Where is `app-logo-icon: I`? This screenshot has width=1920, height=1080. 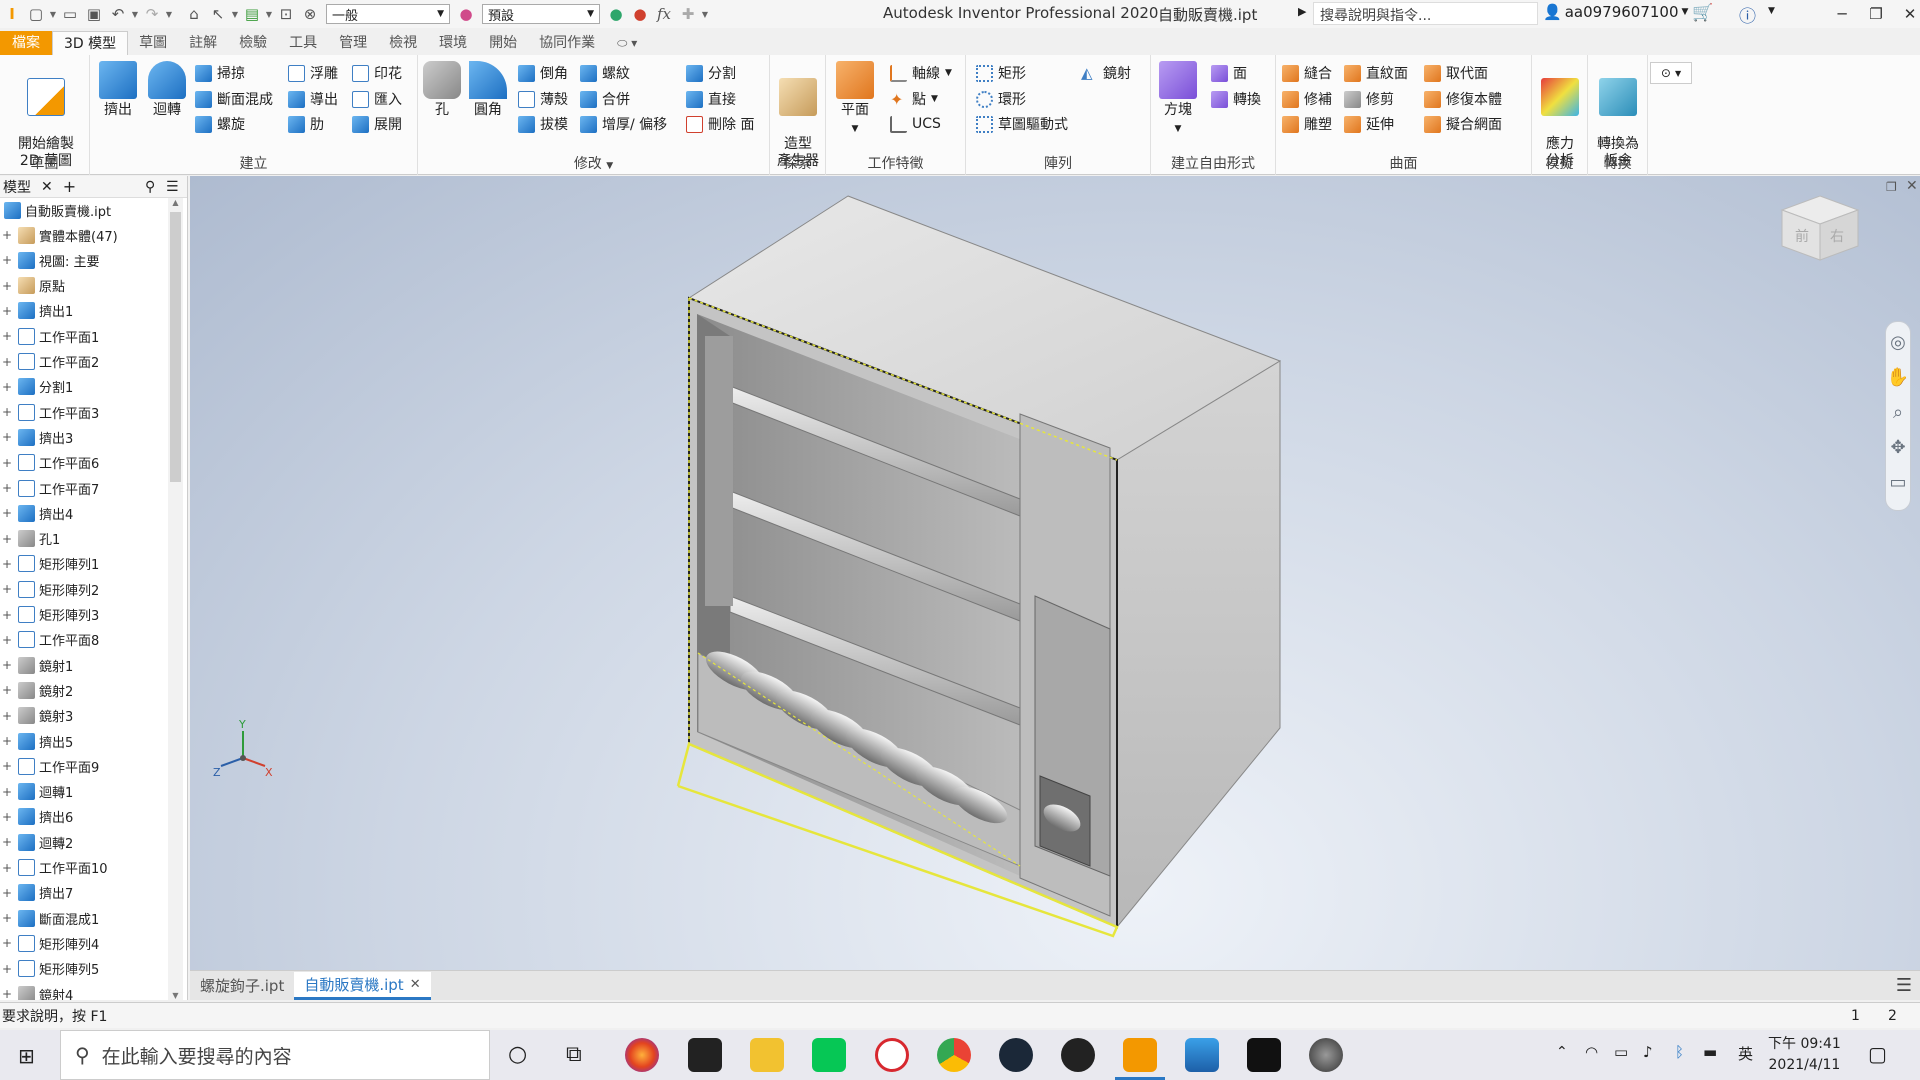
app-logo-icon: I is located at coordinates (12, 14).